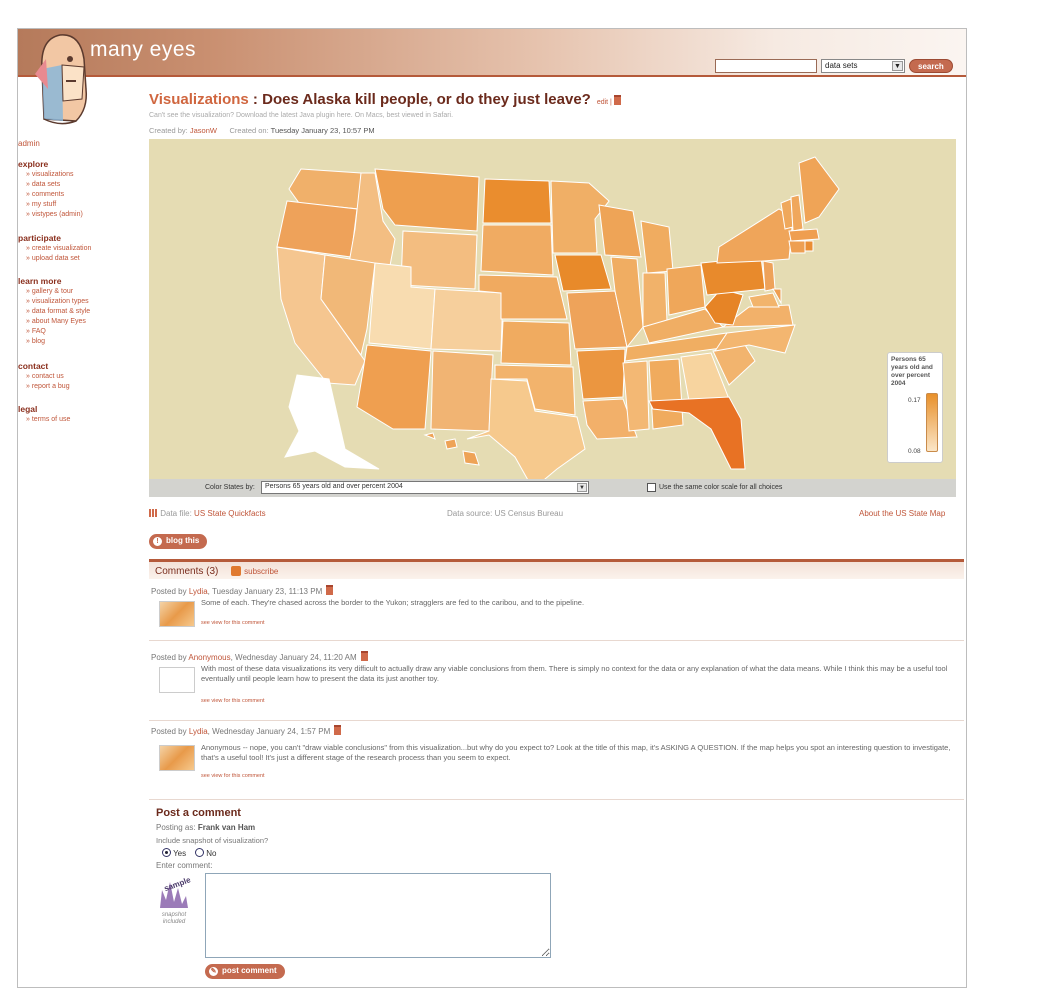  I want to click on legend-max-value: 0.17, so click(914, 400).